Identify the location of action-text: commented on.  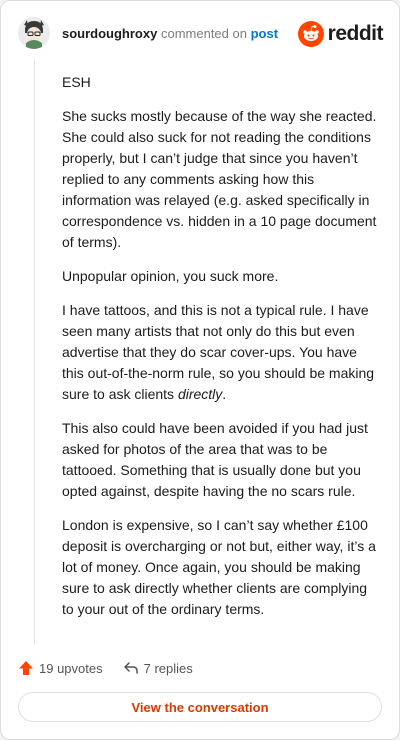
(203, 33).